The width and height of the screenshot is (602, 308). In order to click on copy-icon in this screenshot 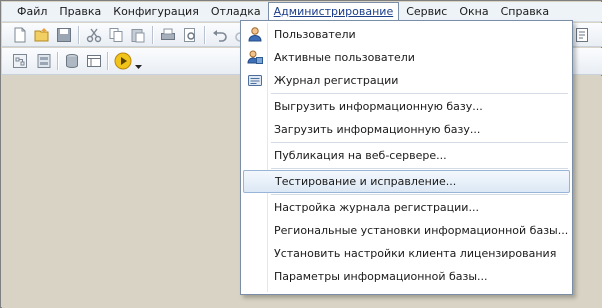, I will do `click(116, 35)`.